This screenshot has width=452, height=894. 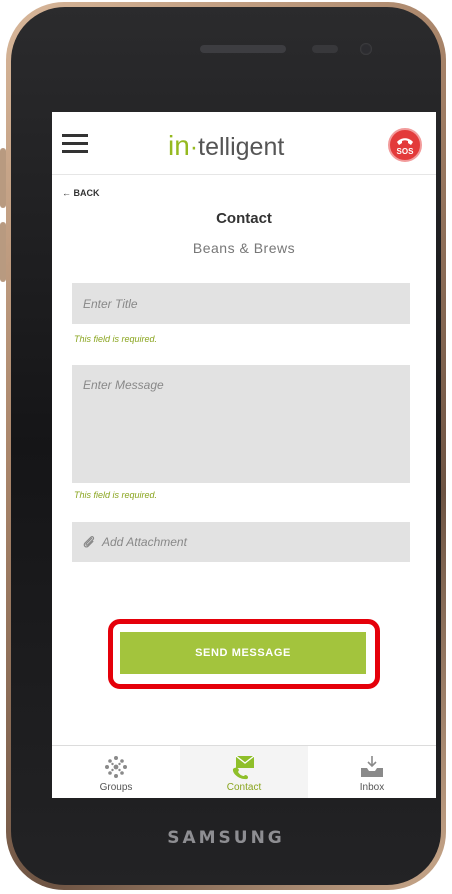 What do you see at coordinates (325, 49) in the screenshot?
I see `proximity-sensor` at bounding box center [325, 49].